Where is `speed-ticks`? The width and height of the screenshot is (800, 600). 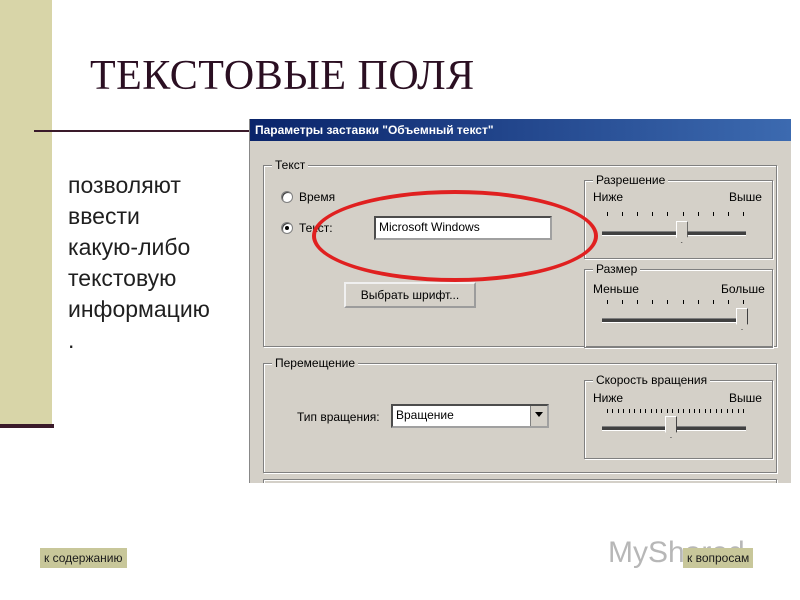 speed-ticks is located at coordinates (675, 411).